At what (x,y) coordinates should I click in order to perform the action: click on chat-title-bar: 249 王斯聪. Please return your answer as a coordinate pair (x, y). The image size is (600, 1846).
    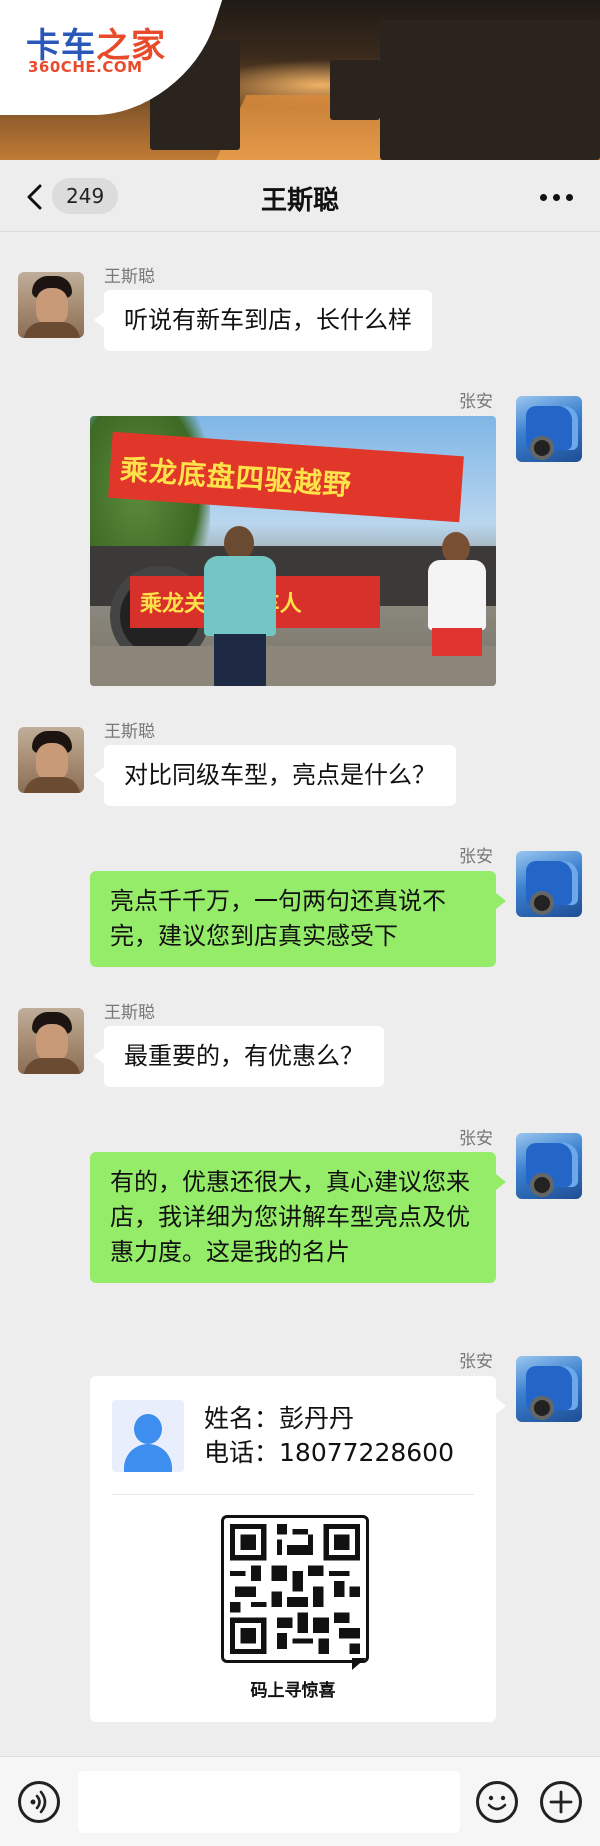
    Looking at the image, I should click on (300, 196).